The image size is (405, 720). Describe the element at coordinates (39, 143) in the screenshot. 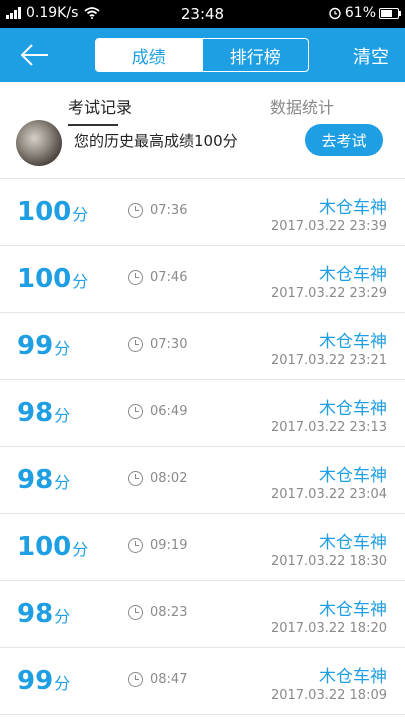

I see `avatar` at that location.